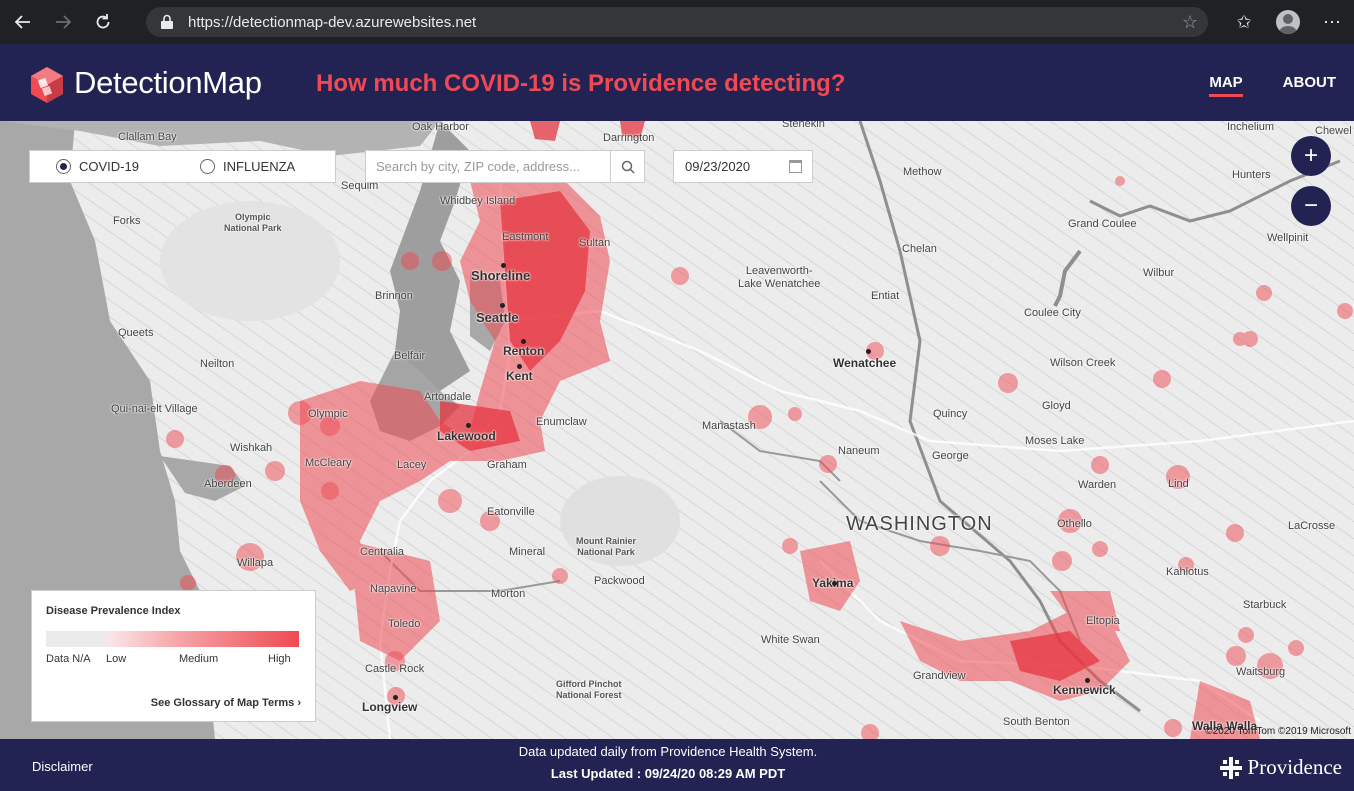  I want to click on place-label: Napavine, so click(393, 589).